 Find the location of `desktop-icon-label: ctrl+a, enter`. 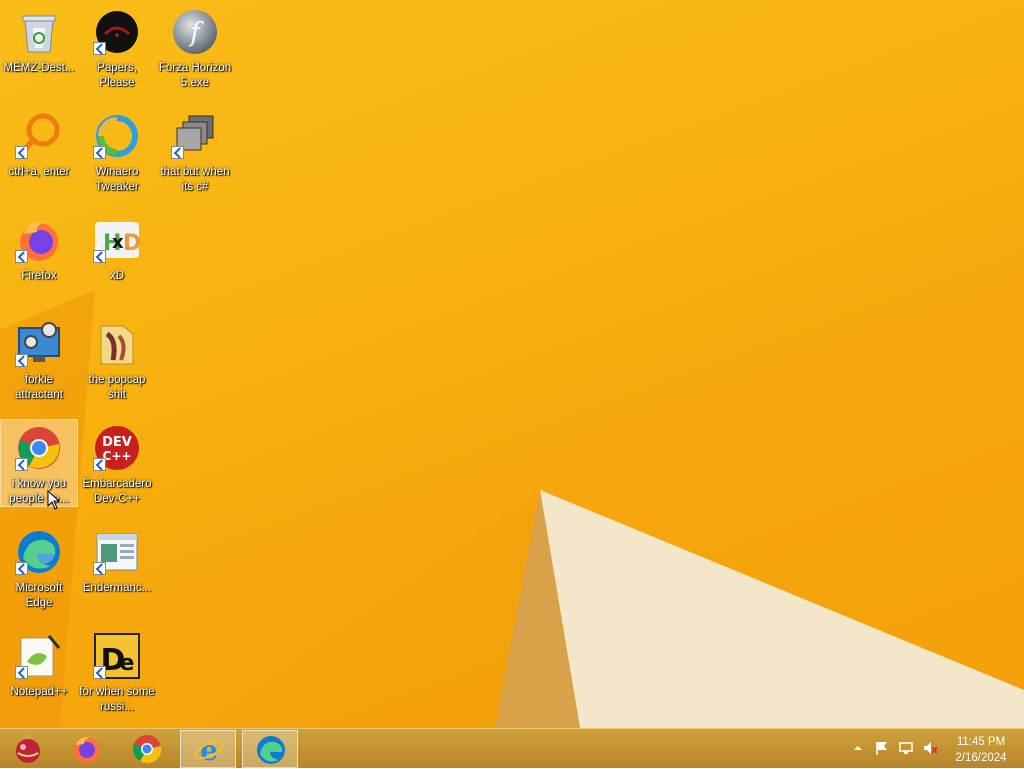

desktop-icon-label: ctrl+a, enter is located at coordinates (39, 172).